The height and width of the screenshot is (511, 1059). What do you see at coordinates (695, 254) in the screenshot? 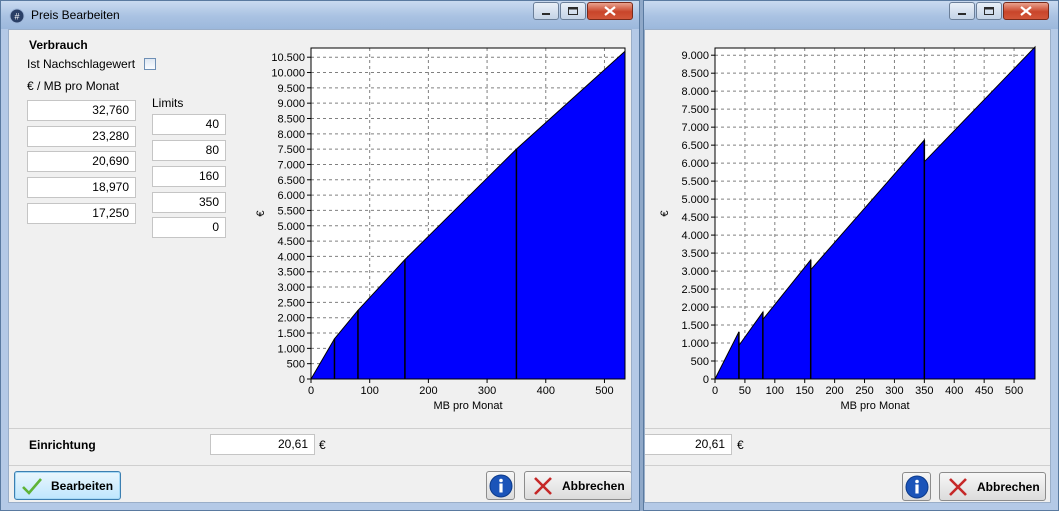
I see `y-tick-label: 3.500` at bounding box center [695, 254].